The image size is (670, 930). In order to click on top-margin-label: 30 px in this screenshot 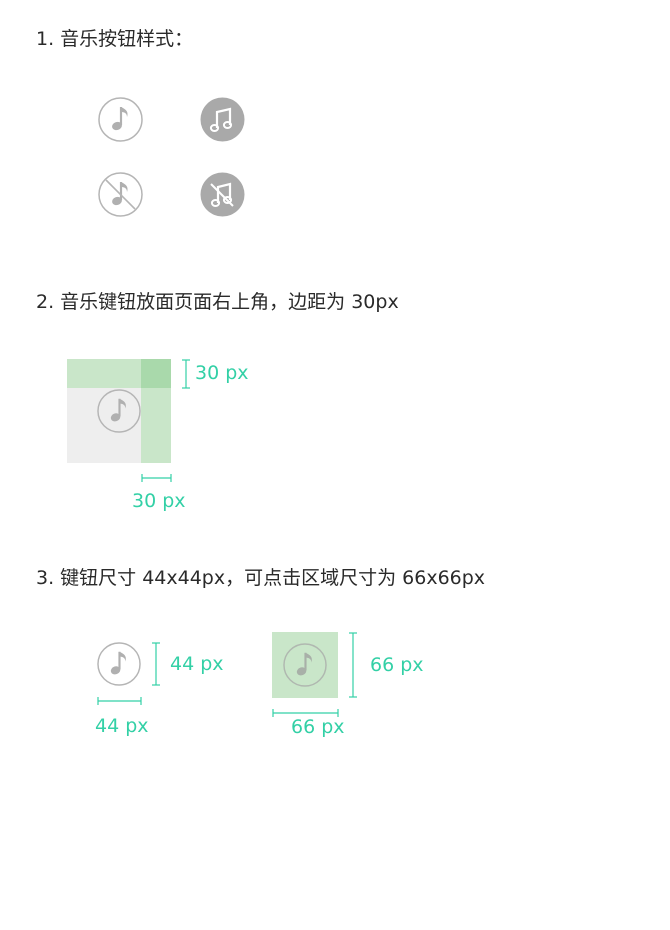, I will do `click(222, 373)`.